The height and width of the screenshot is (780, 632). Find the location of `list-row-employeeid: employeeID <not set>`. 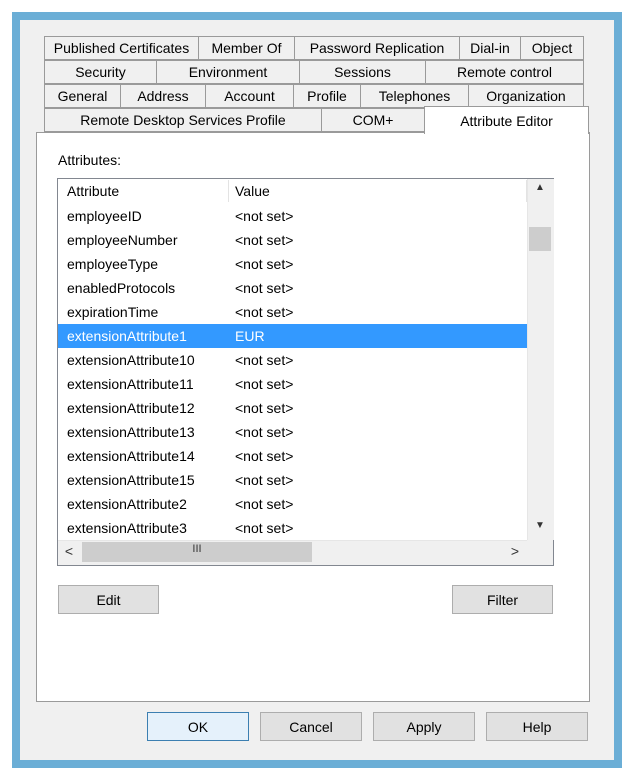

list-row-employeeid: employeeID <not set> is located at coordinates (292, 216).